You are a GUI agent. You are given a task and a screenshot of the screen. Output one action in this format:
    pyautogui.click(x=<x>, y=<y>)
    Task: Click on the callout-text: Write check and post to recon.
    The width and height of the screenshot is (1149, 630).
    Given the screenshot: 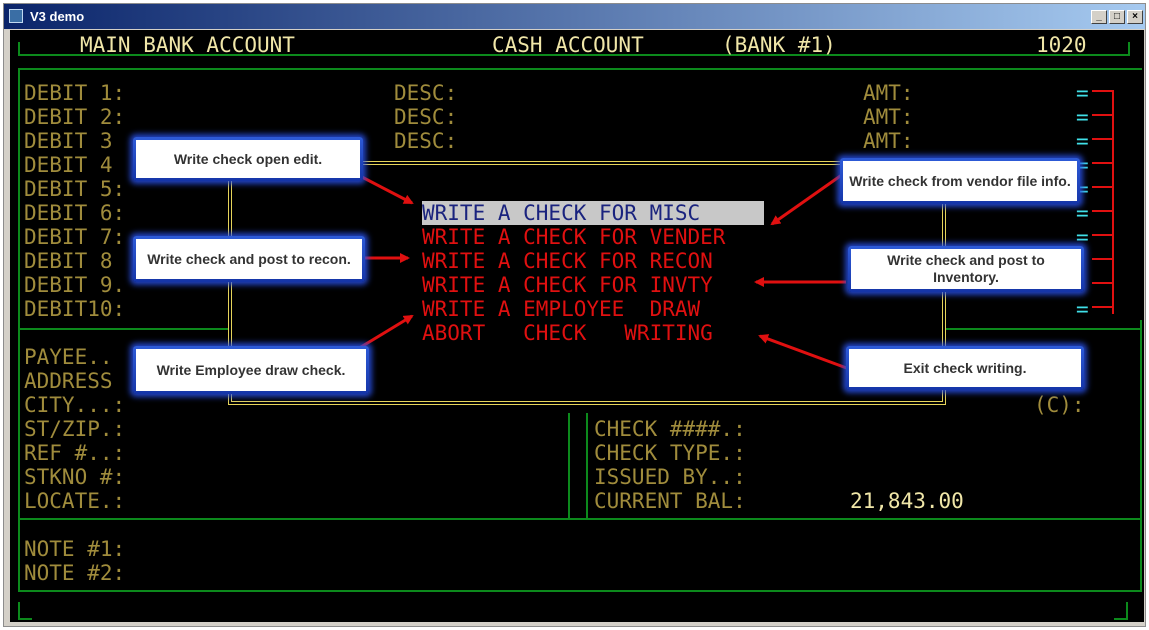 What is the action you would take?
    pyautogui.click(x=249, y=259)
    